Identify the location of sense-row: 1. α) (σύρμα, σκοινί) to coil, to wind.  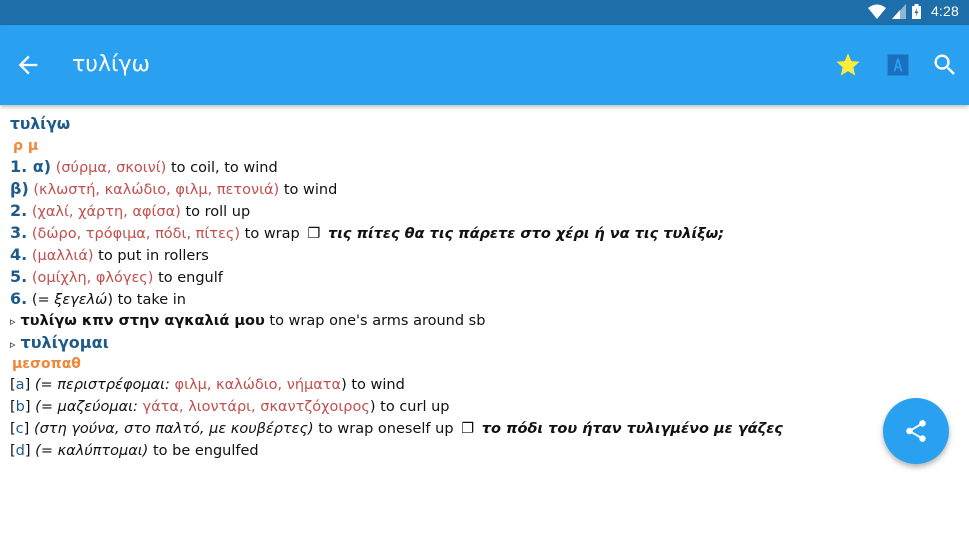
(480, 167).